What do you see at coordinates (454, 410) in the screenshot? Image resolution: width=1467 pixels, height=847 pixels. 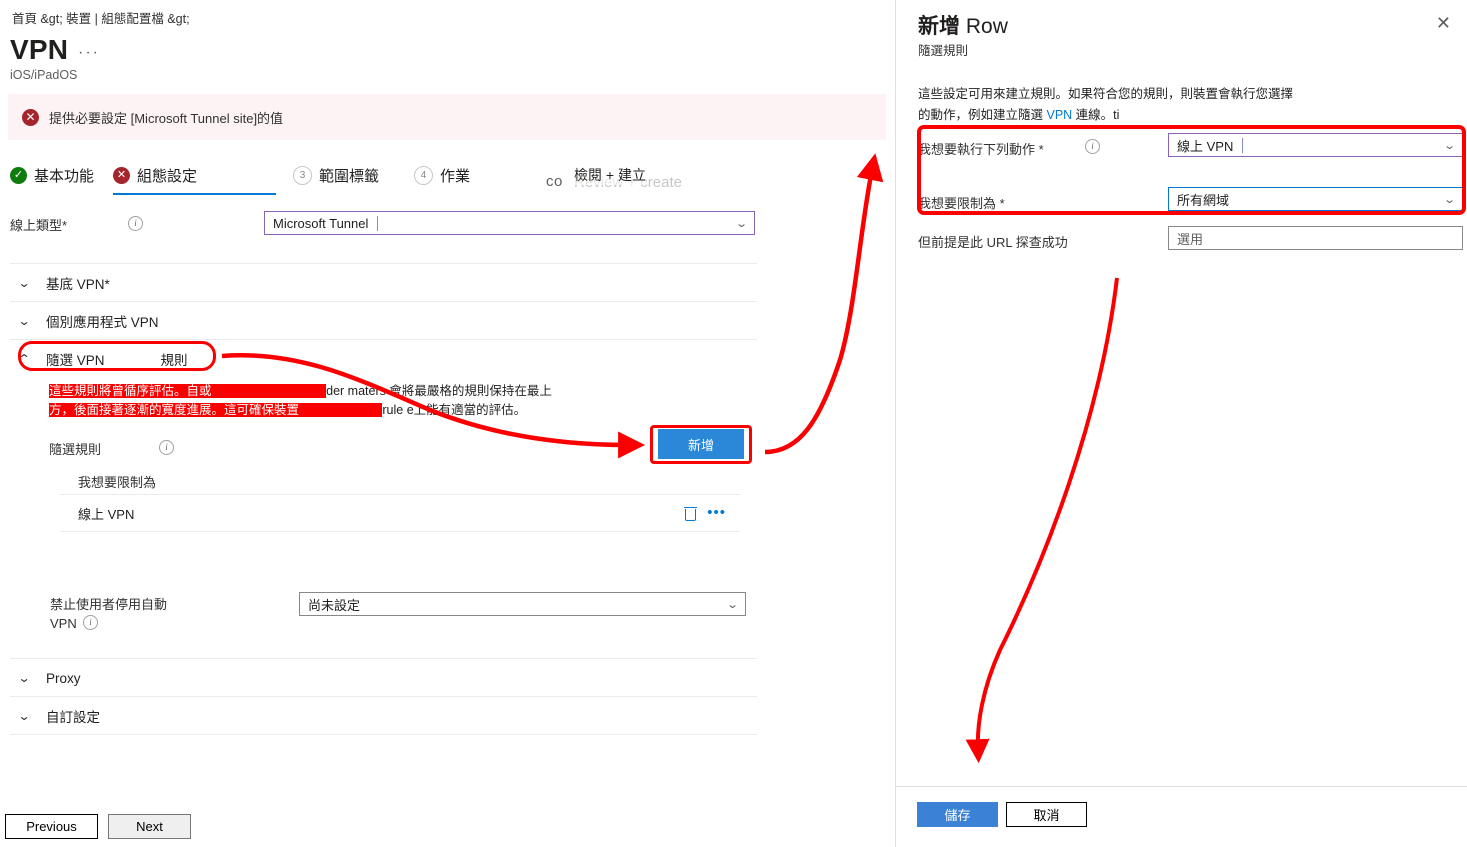 I see `description-line2-tail: rule e上能有適當的評估。` at bounding box center [454, 410].